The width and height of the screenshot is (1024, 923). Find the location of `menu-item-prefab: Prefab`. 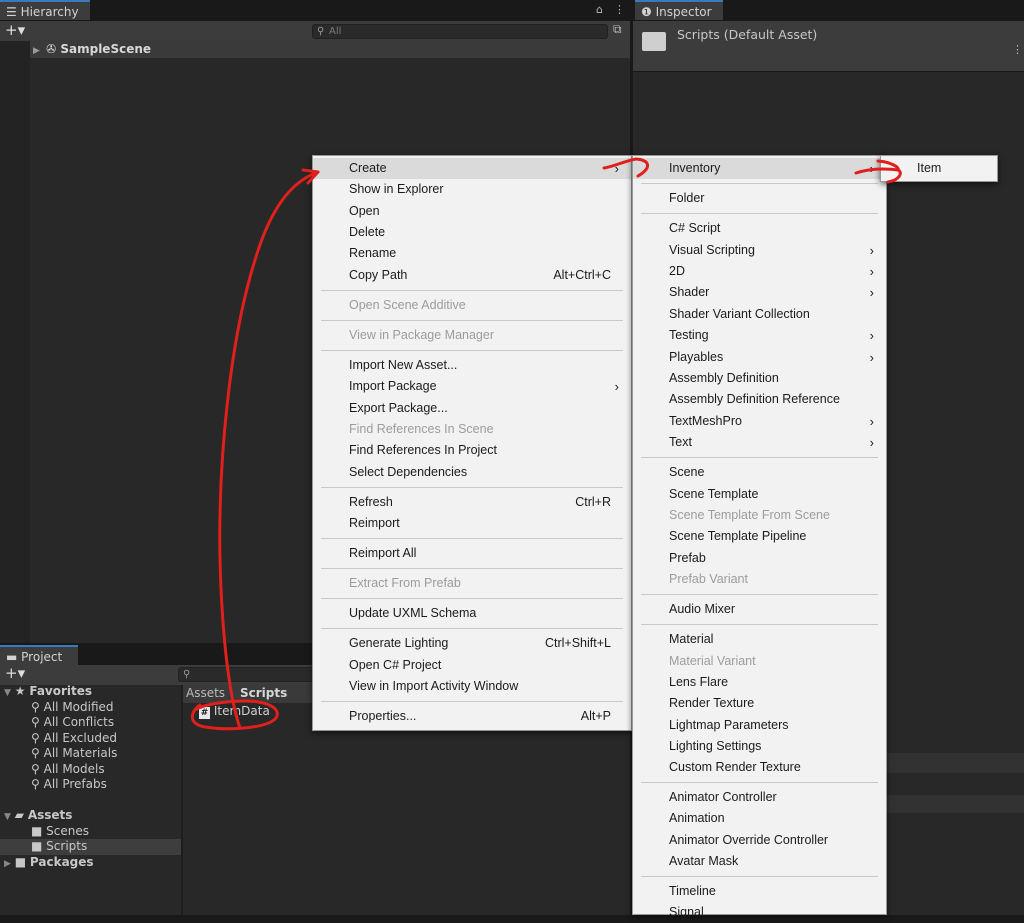

menu-item-prefab: Prefab is located at coordinates (759, 558).